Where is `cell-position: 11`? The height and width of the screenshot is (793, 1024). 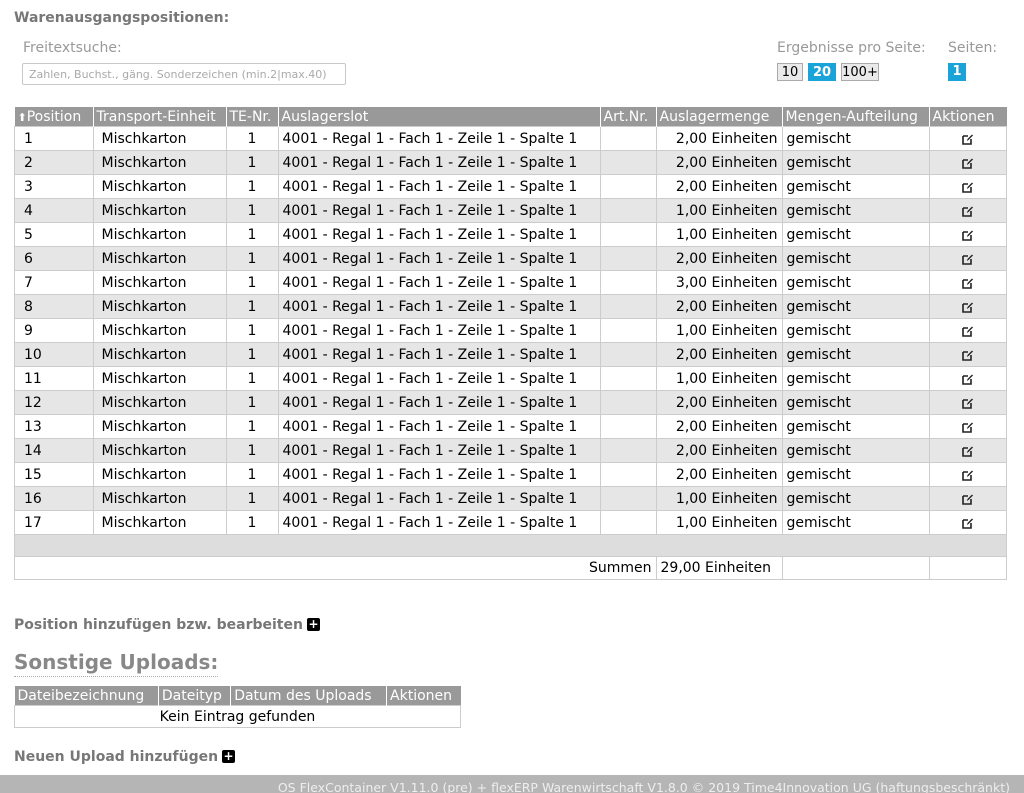 cell-position: 11 is located at coordinates (54, 378).